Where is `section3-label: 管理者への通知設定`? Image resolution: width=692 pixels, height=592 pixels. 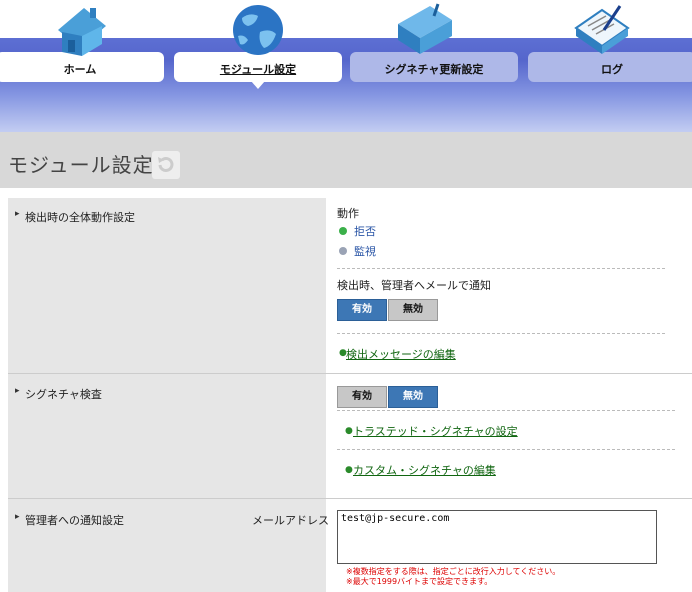 section3-label: 管理者への通知設定 is located at coordinates (74, 520).